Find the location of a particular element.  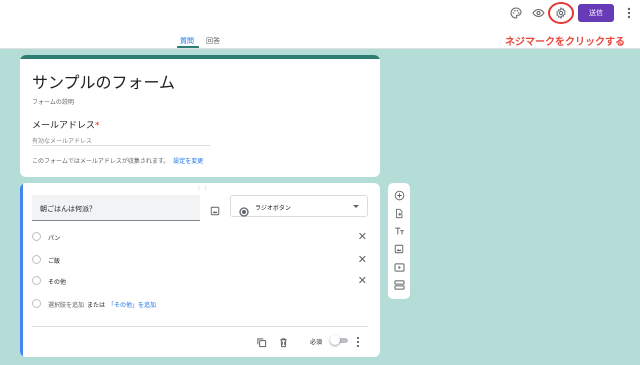

required-label: 必須 is located at coordinates (316, 342).